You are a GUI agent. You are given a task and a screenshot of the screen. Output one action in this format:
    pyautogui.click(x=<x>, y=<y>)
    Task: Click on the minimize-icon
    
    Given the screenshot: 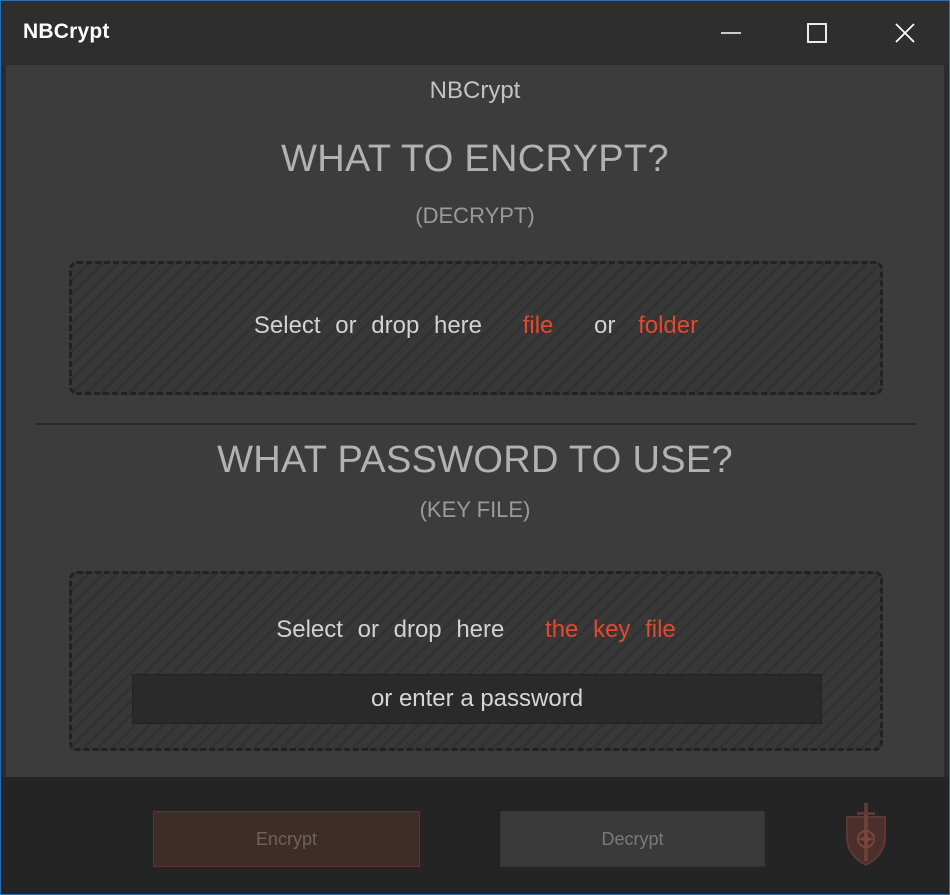 What is the action you would take?
    pyautogui.click(x=731, y=33)
    